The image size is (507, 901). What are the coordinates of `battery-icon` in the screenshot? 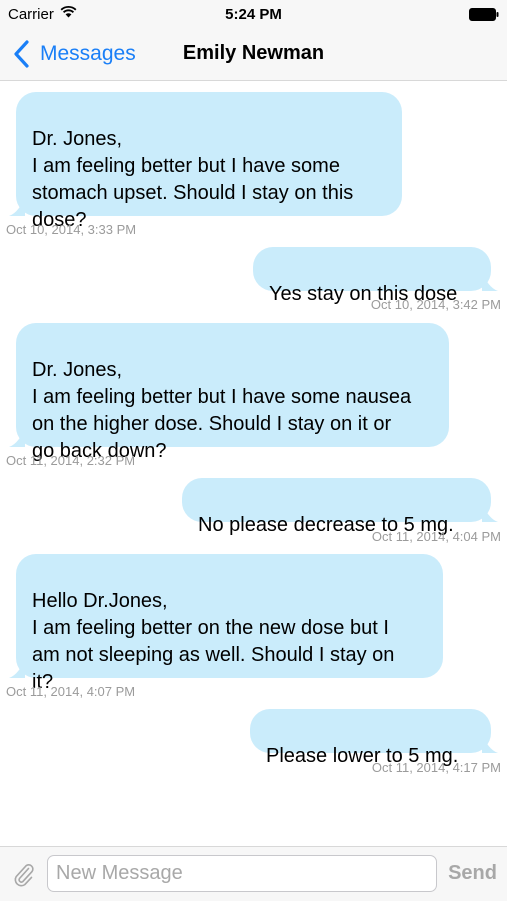 It's located at (484, 14).